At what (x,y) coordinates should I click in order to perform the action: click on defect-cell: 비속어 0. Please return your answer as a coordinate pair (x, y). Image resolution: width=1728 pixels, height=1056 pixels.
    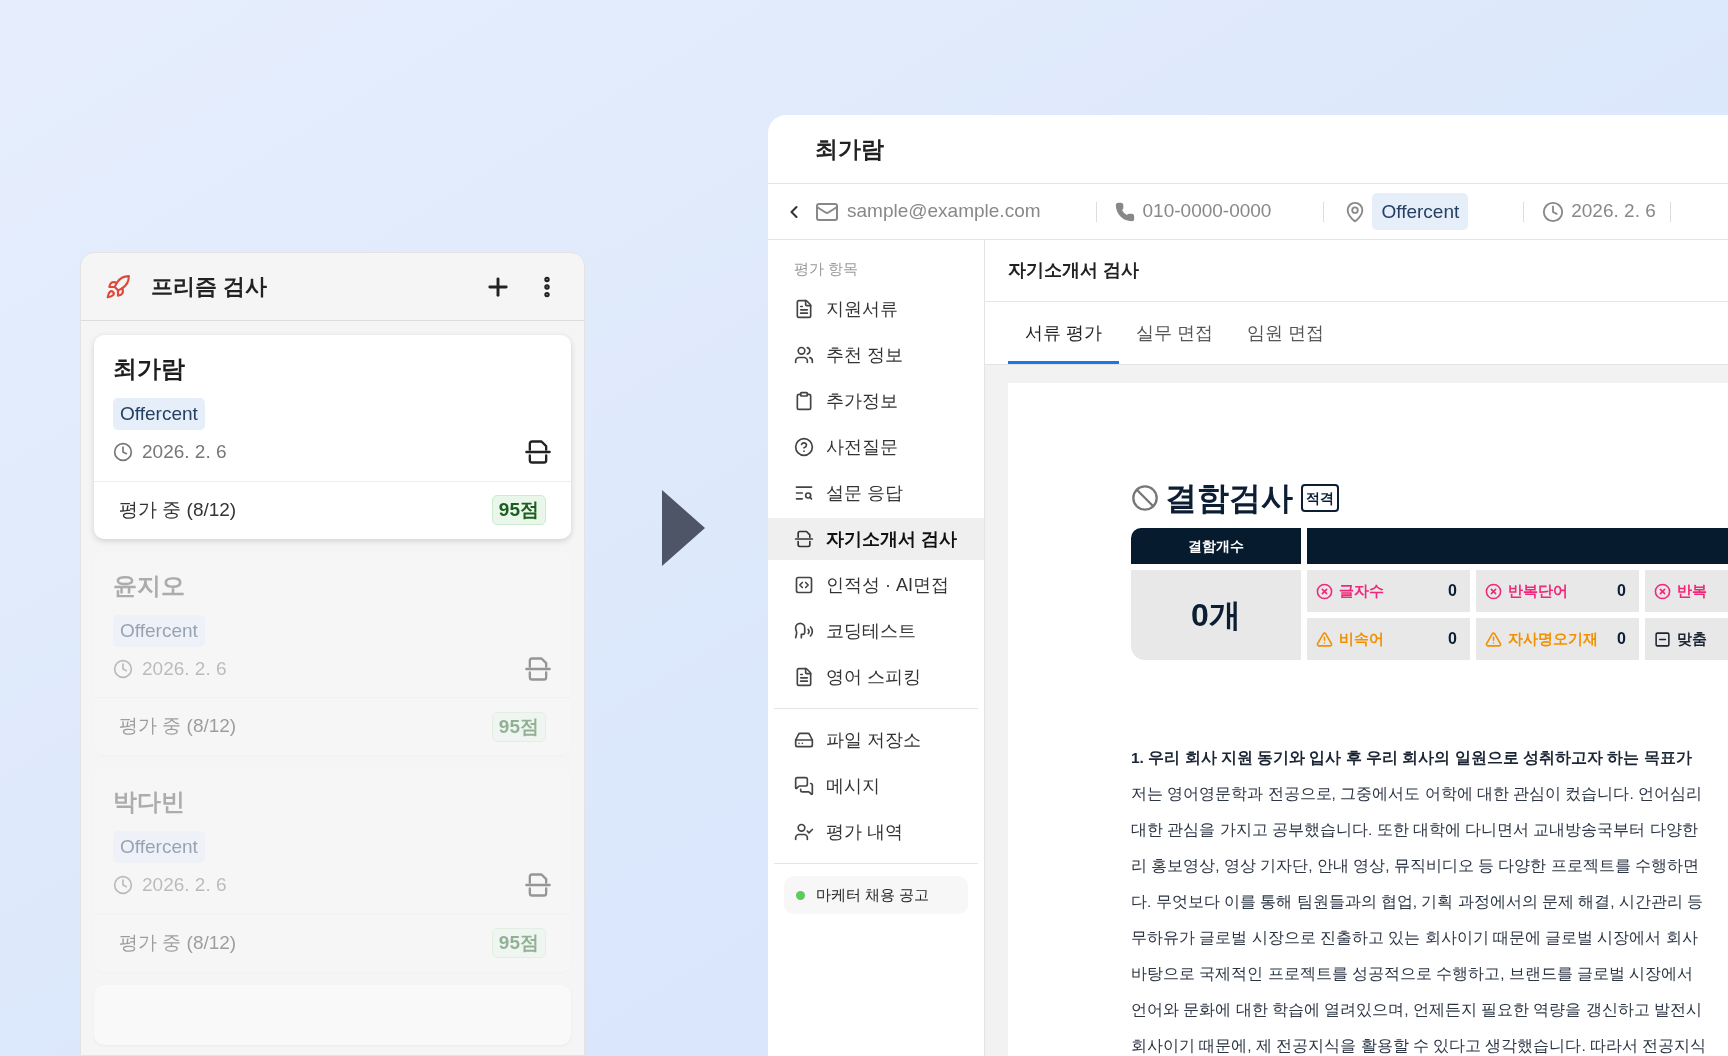
    Looking at the image, I should click on (1388, 639).